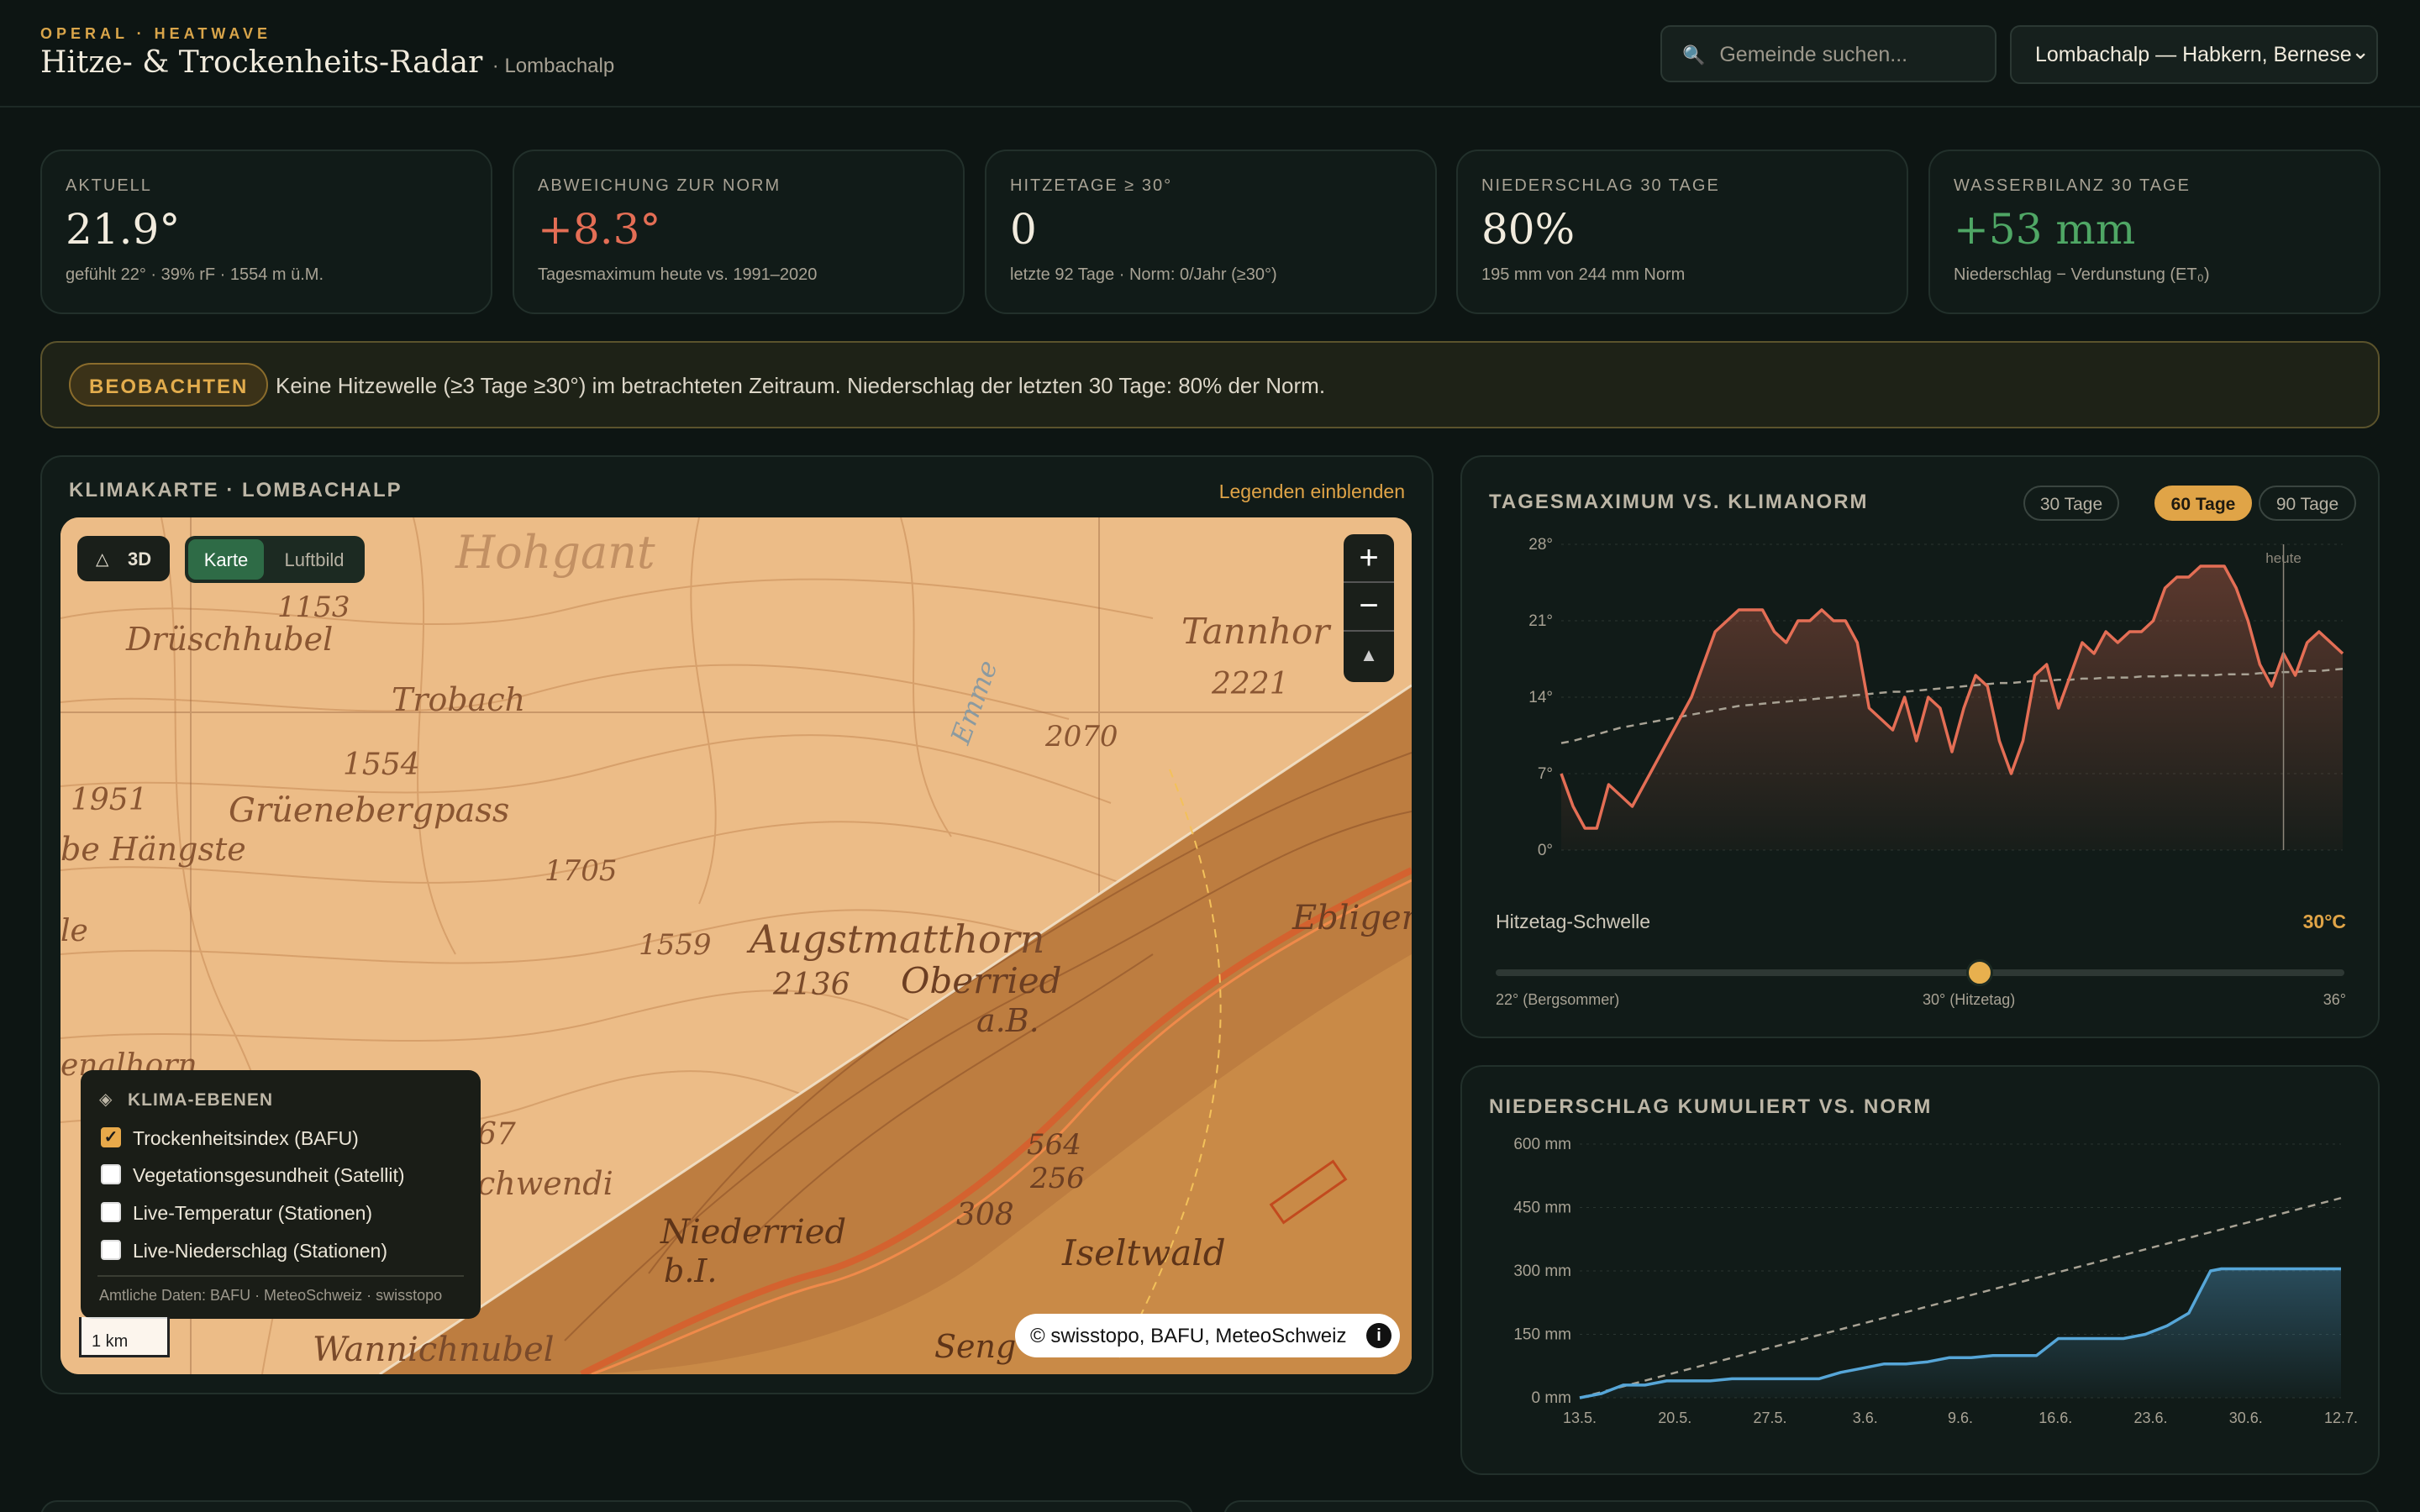  What do you see at coordinates (1540, 697) in the screenshot?
I see `y-tick-label: 14°` at bounding box center [1540, 697].